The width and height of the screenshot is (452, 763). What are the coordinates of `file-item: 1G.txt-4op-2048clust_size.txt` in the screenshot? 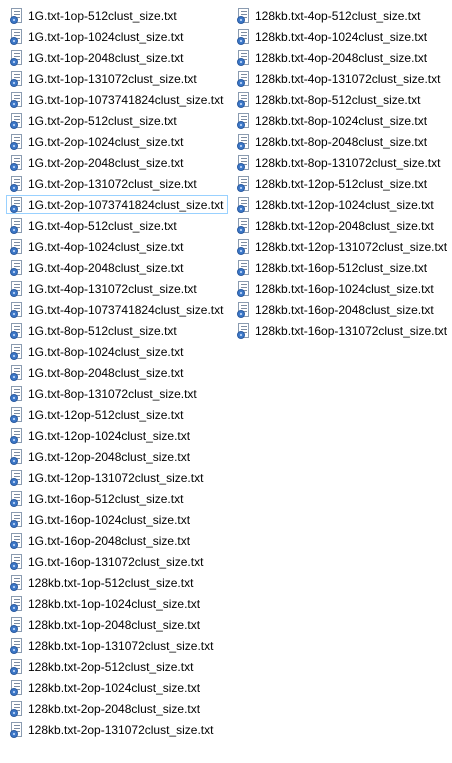 It's located at (97, 267).